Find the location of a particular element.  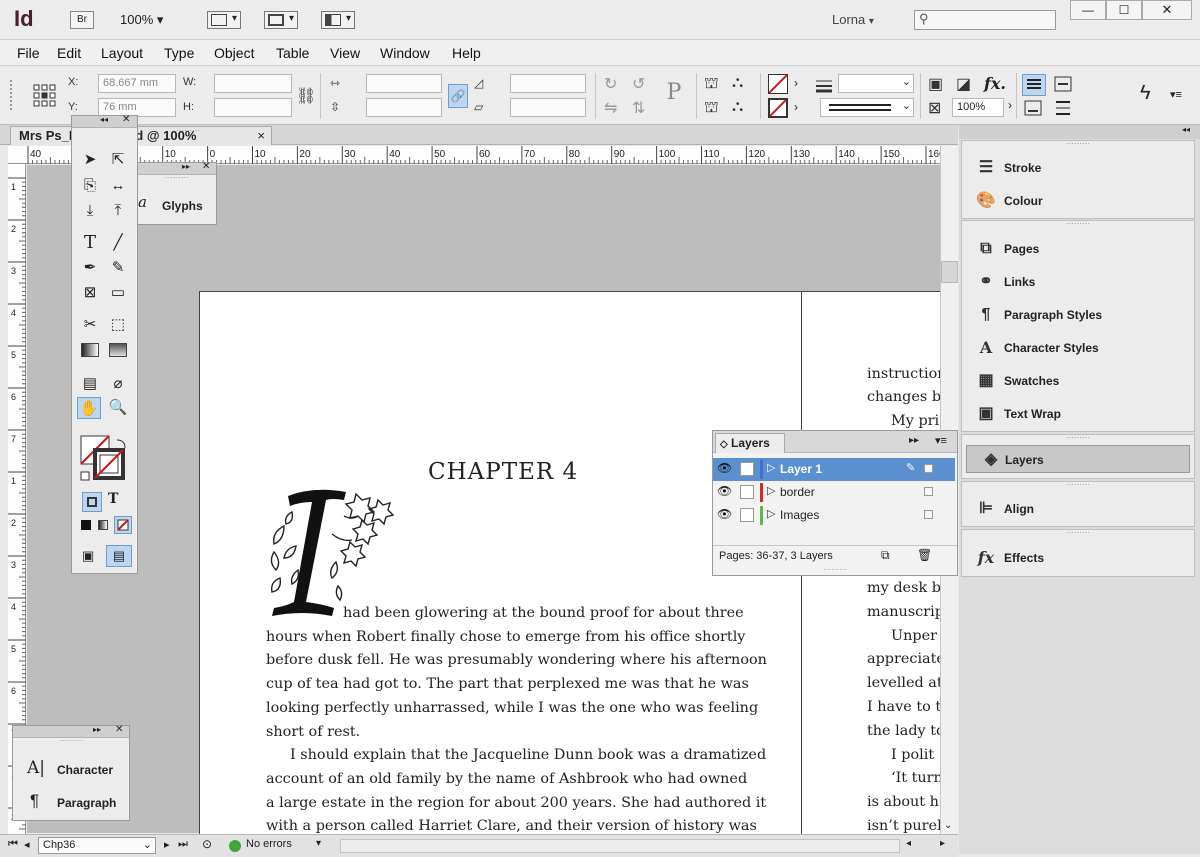

reference-point-icon is located at coordinates (45, 96).